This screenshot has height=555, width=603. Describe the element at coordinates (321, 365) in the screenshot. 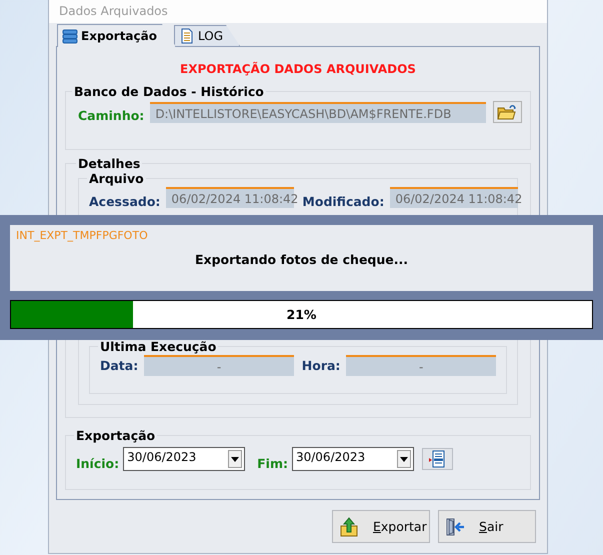

I see `field-label: Hora:` at that location.